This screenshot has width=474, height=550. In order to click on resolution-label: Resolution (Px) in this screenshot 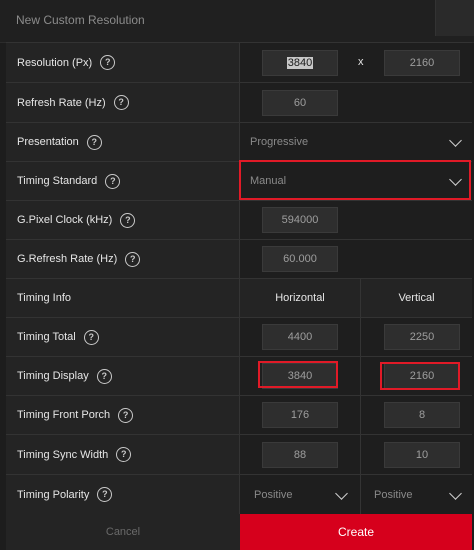, I will do `click(55, 62)`.